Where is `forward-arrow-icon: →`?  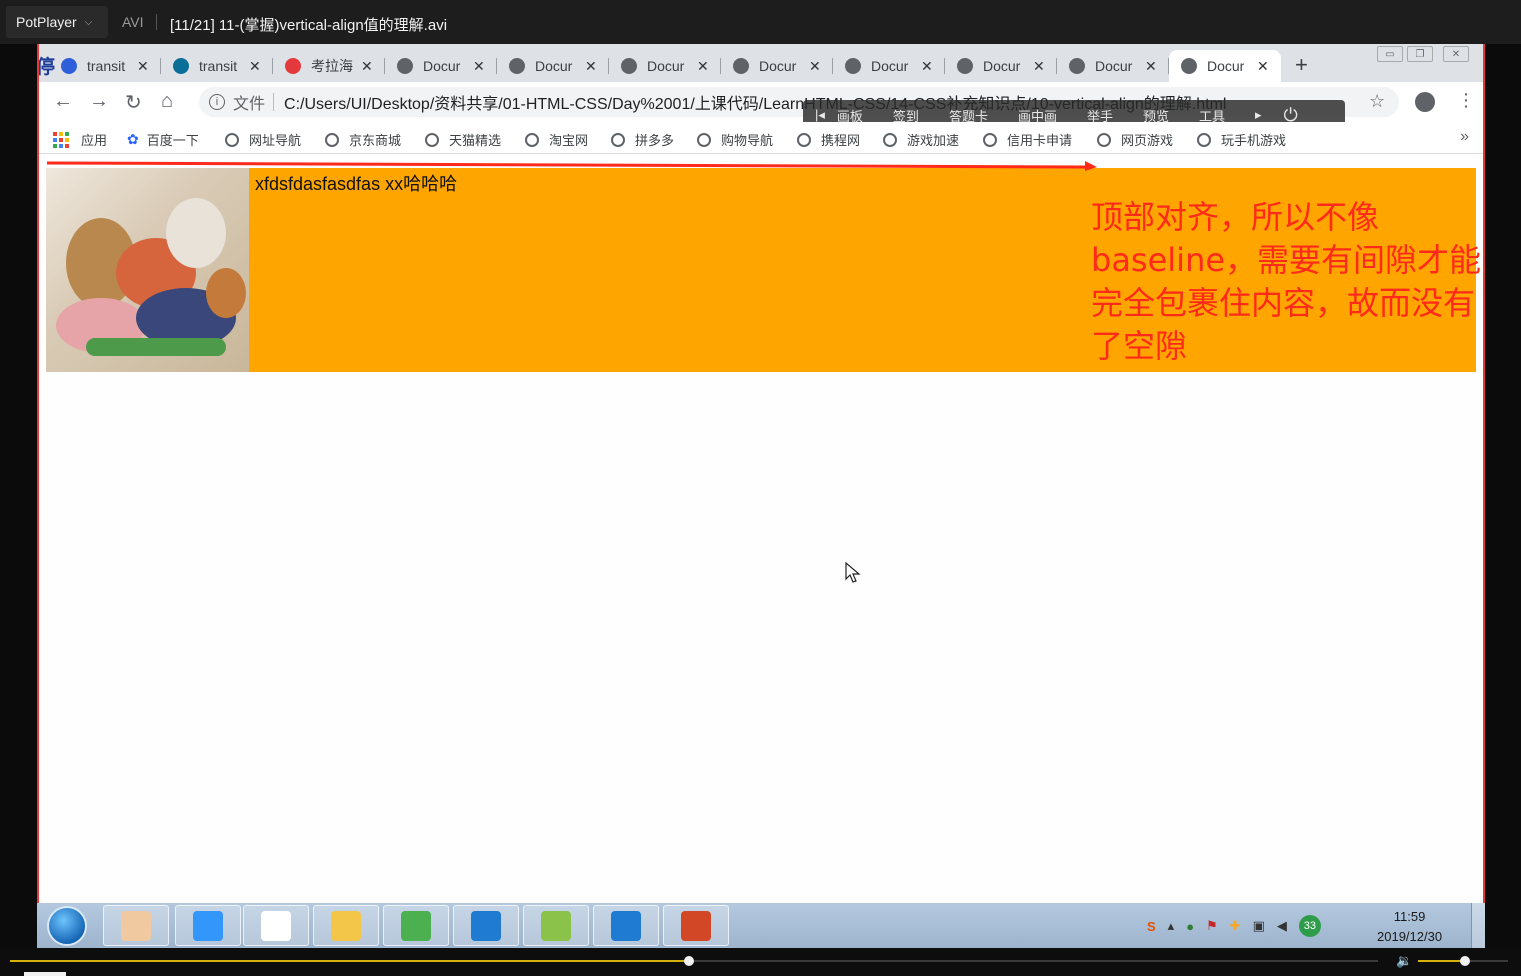 forward-arrow-icon: → is located at coordinates (99, 101).